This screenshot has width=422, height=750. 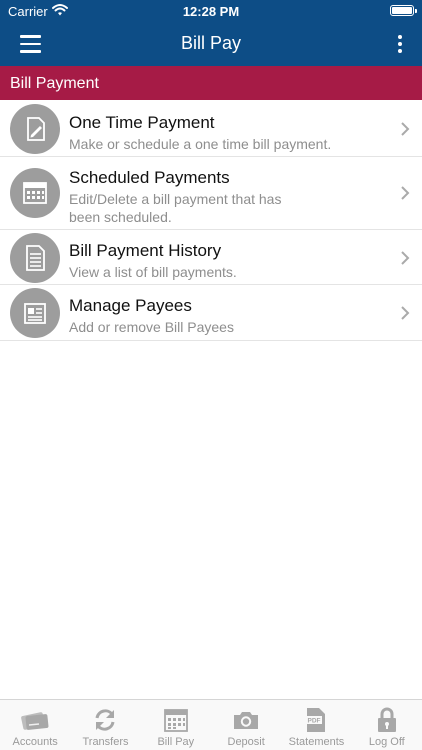 I want to click on status-time: 12:28 PM, so click(x=211, y=11).